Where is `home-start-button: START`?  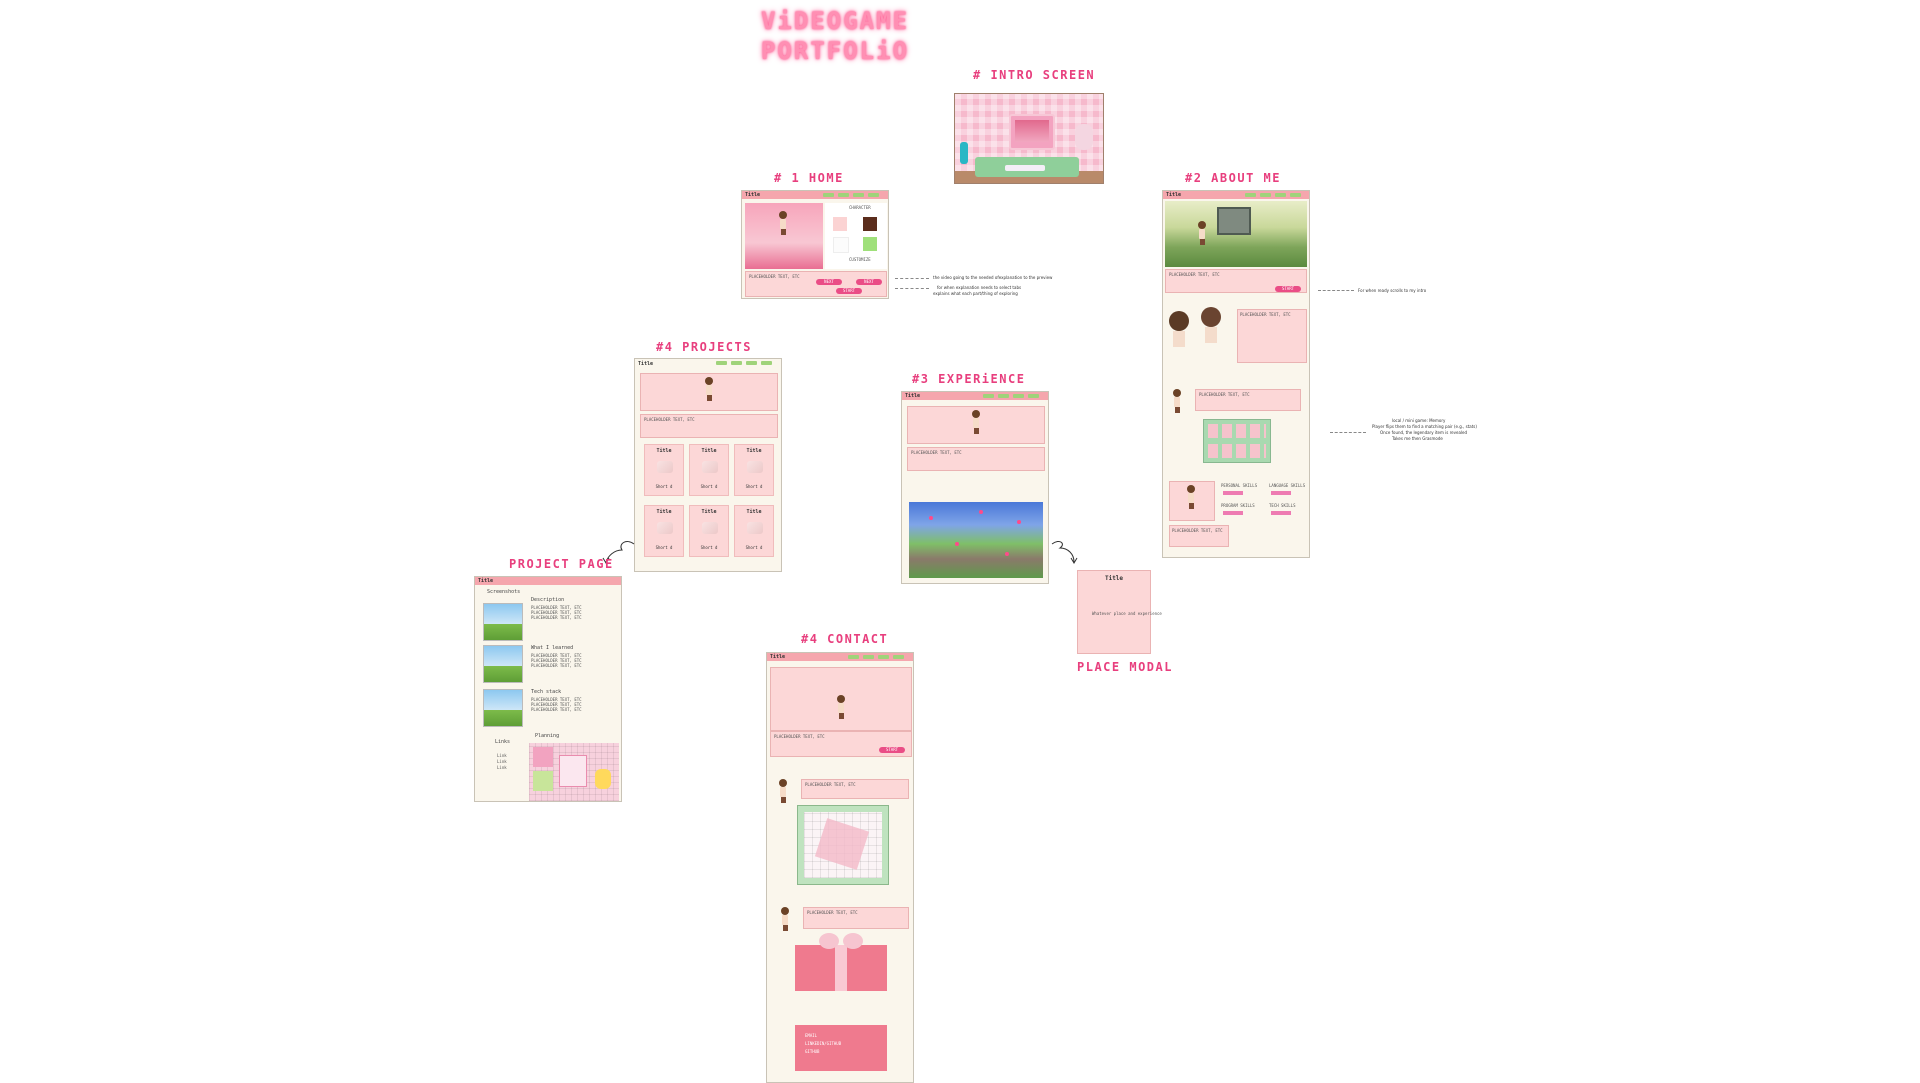
home-start-button: START is located at coordinates (849, 291).